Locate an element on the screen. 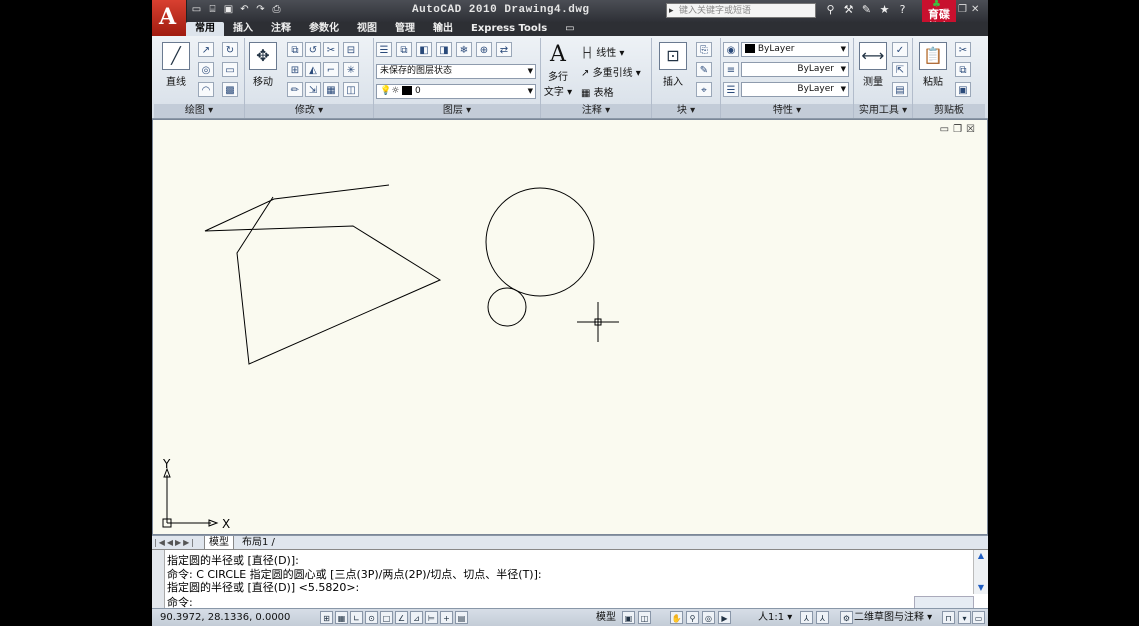 The width and height of the screenshot is (1139, 626). paste-button: 📋 粘贴 is located at coordinates (933, 65).